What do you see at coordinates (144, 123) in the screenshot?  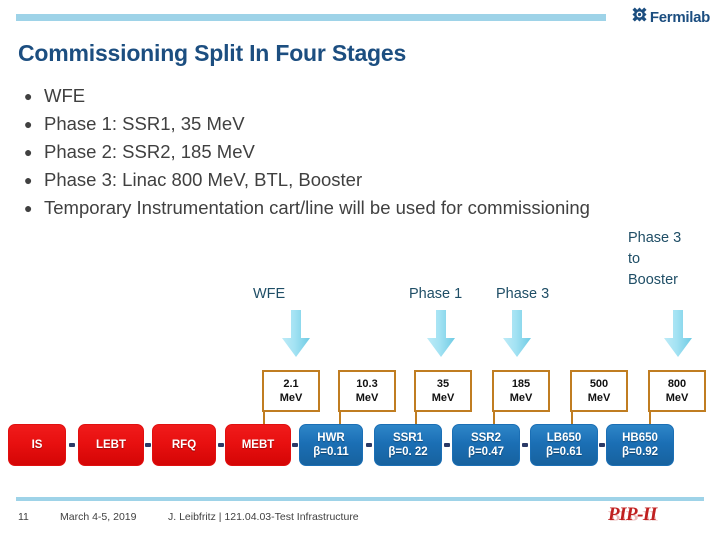 I see `list-item-text: Phase 1: SSR1, 35 MeV` at bounding box center [144, 123].